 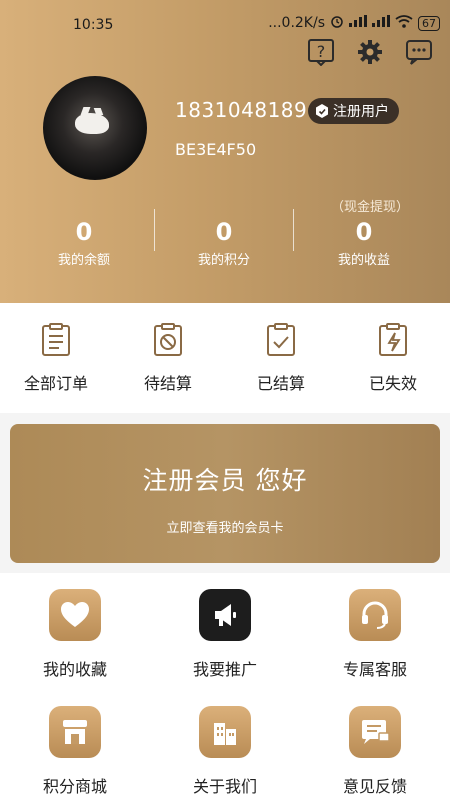 What do you see at coordinates (74, 669) in the screenshot?
I see `menu-label: 我的收藏` at bounding box center [74, 669].